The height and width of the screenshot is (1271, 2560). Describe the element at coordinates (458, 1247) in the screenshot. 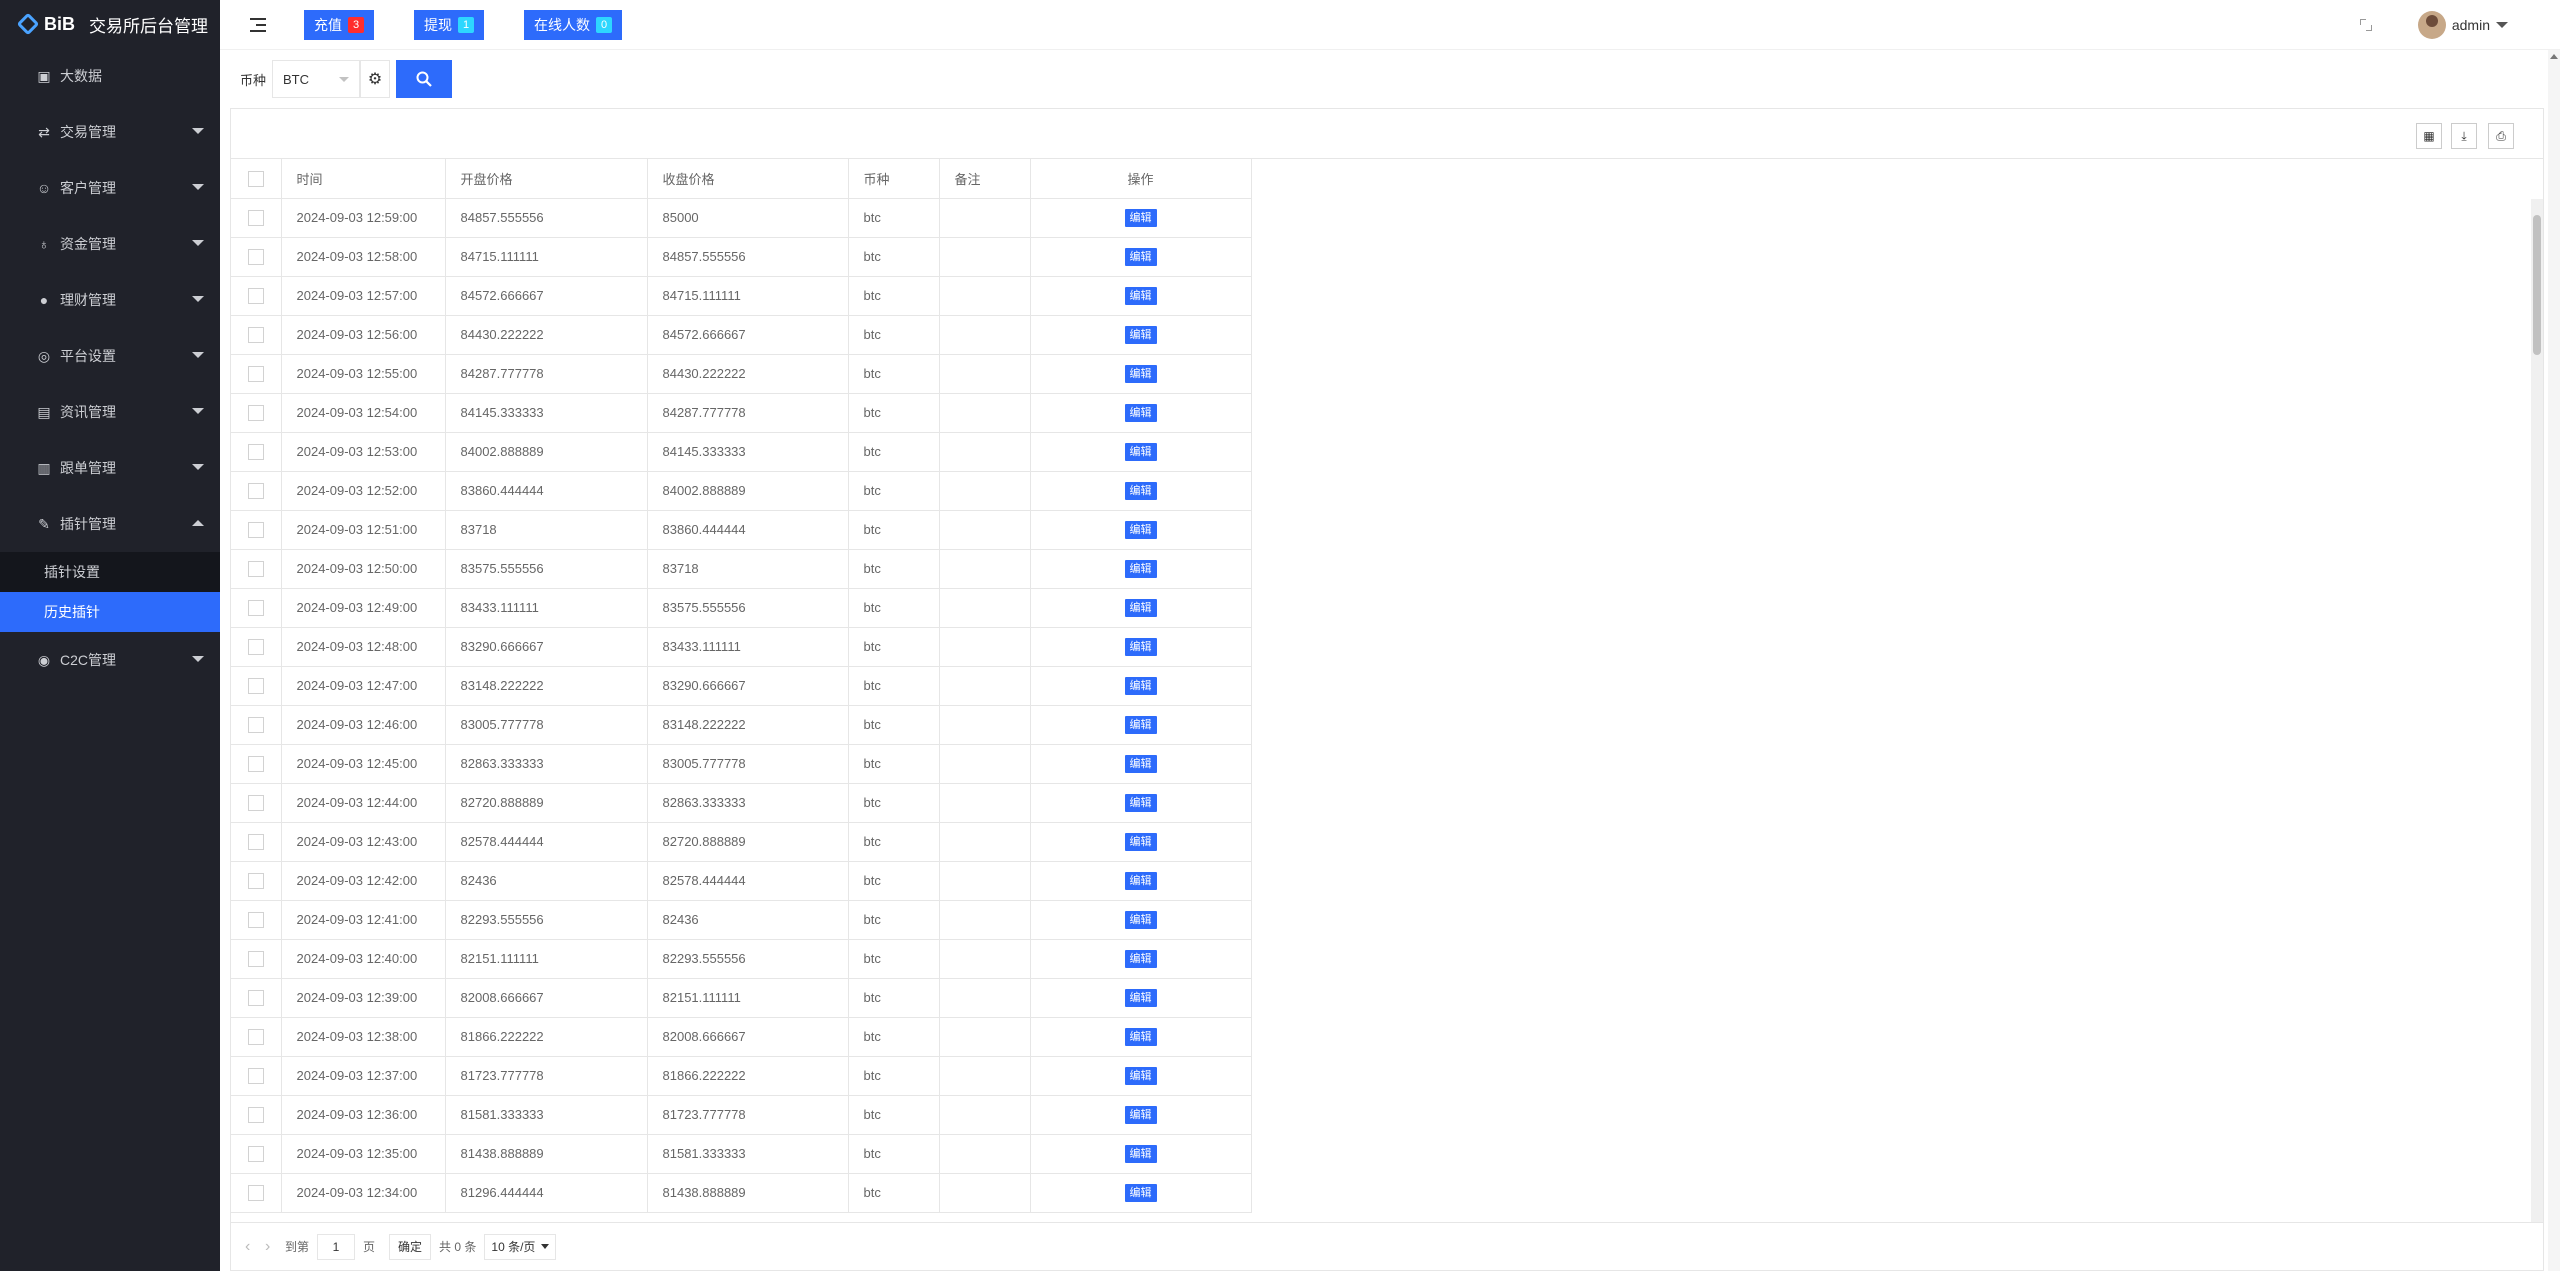

I see `total-count: 共 0 条` at that location.